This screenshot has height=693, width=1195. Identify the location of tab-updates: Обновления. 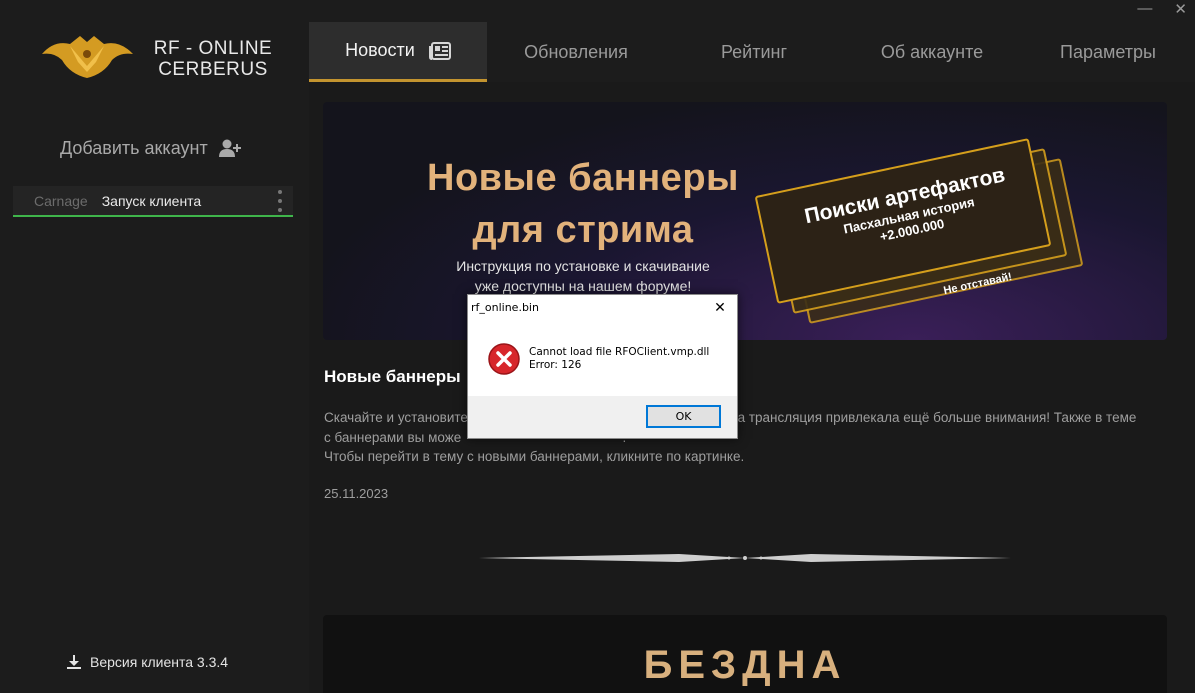
(576, 52).